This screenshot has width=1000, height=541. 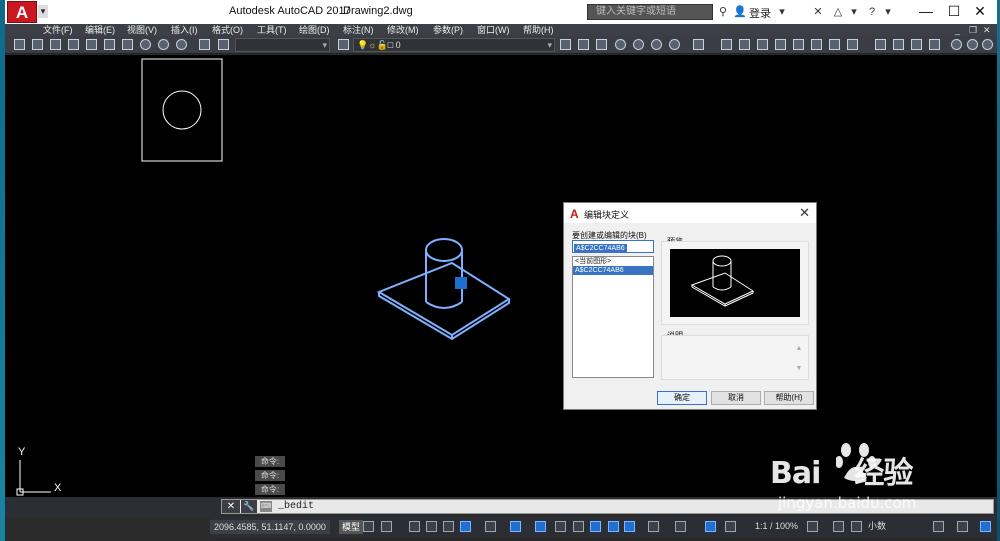 I want to click on add-icon, so click(x=838, y=526).